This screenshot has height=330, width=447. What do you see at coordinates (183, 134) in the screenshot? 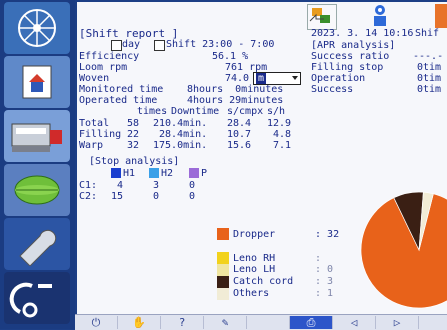
I see `table-row-downtime: 28.4min.` at bounding box center [183, 134].